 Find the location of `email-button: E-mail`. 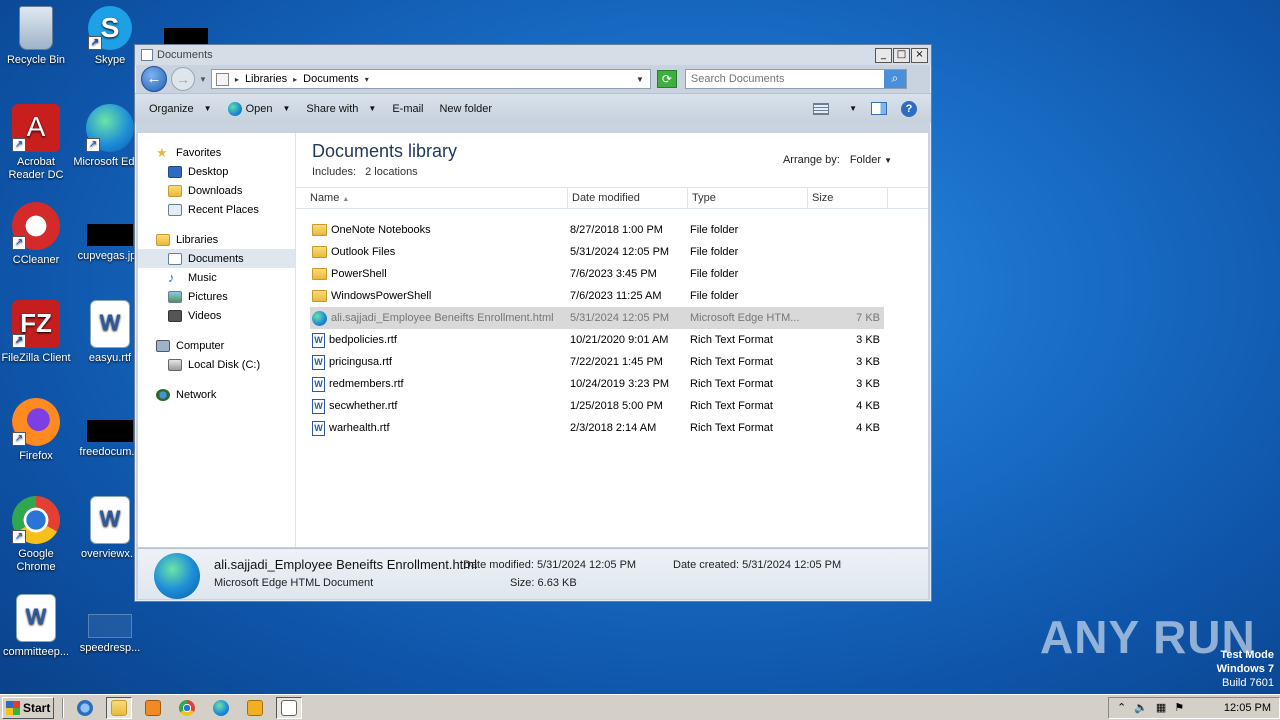

email-button: E-mail is located at coordinates (407, 109).